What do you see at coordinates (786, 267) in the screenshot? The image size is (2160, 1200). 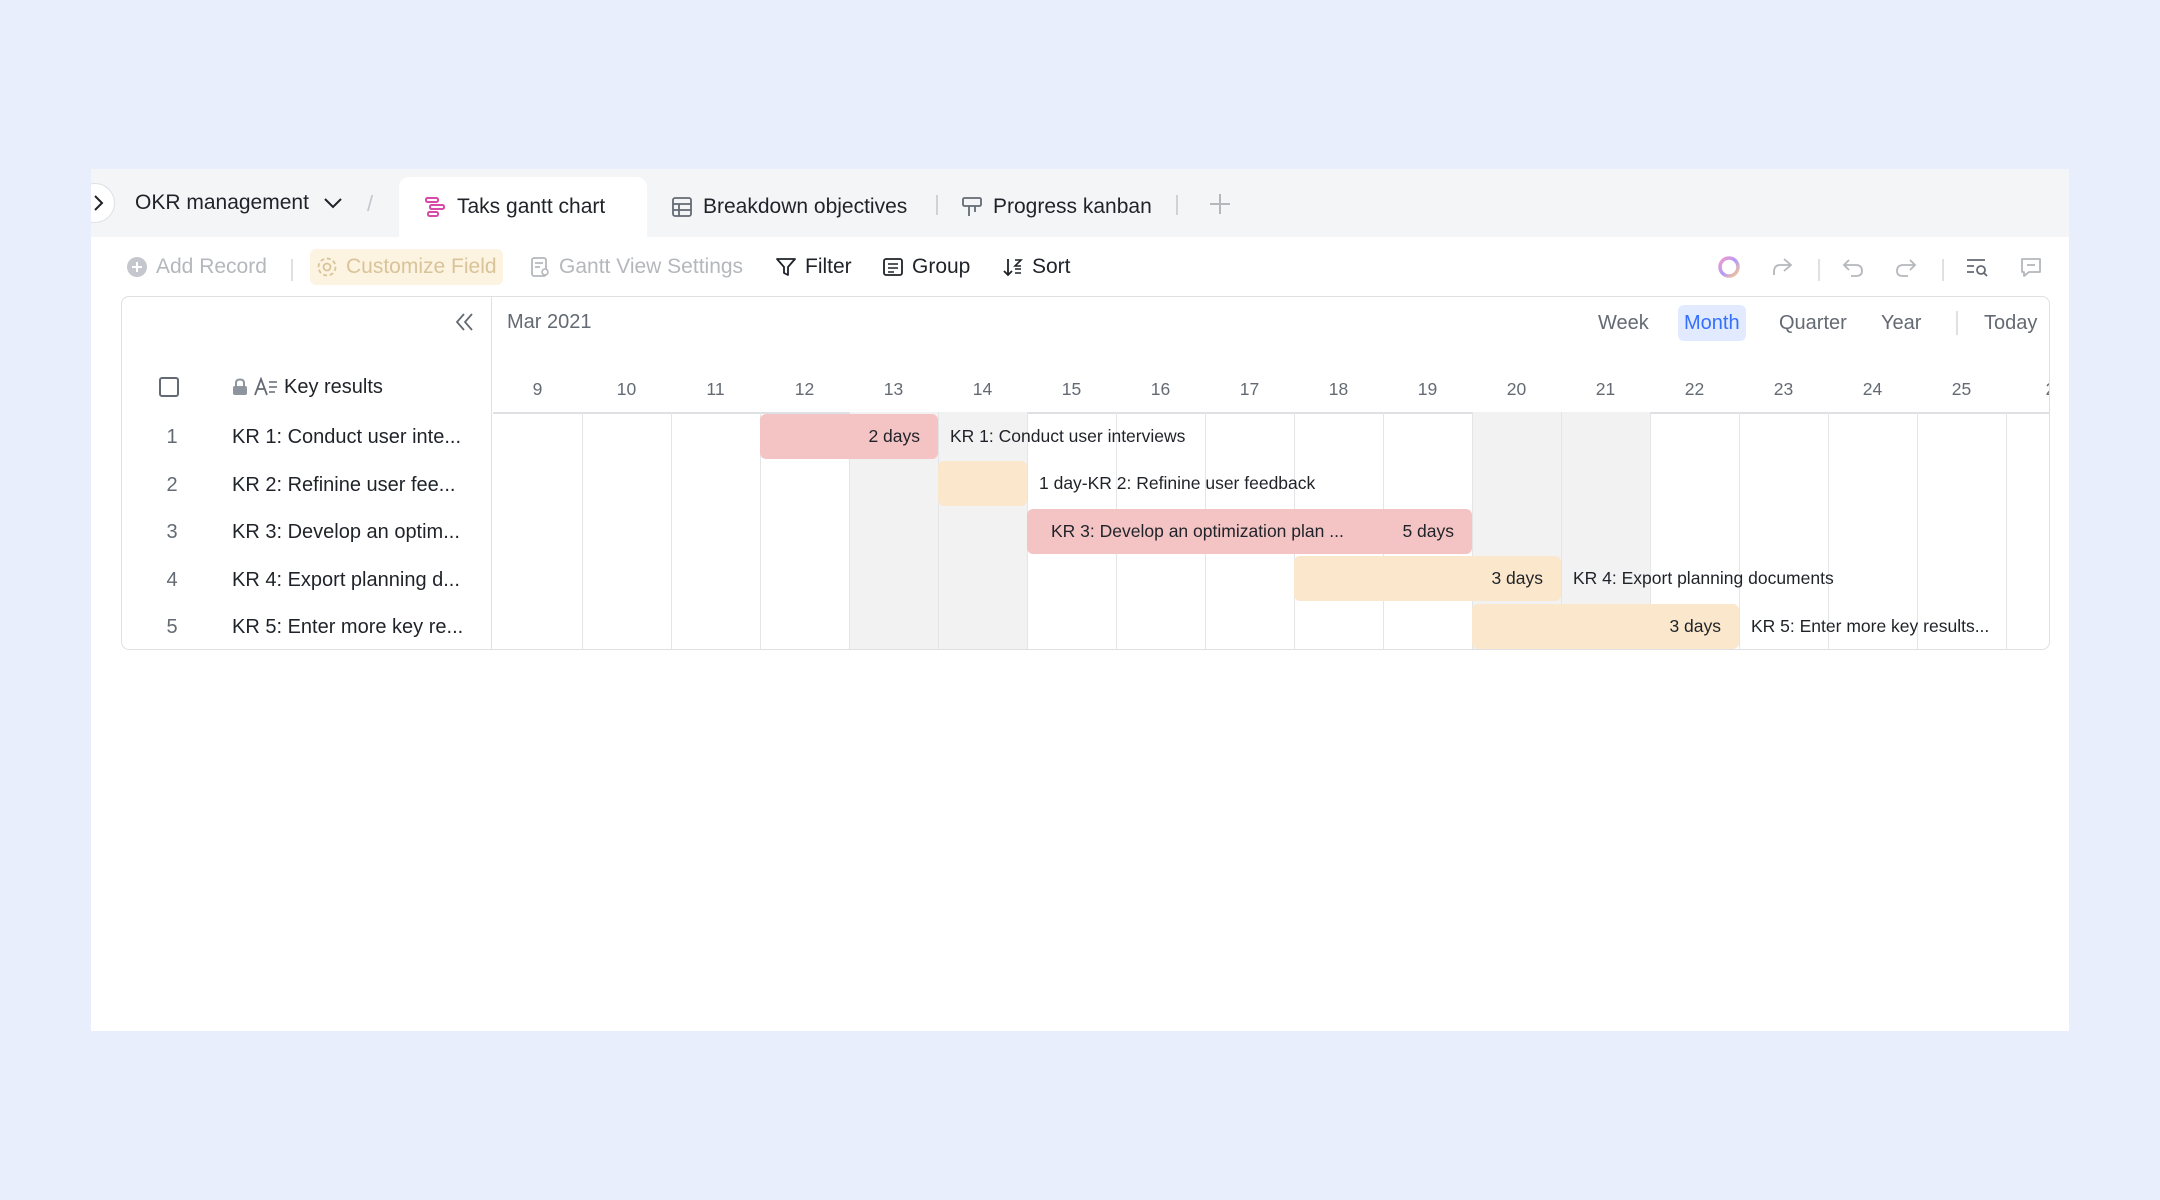 I see `filter-icon` at bounding box center [786, 267].